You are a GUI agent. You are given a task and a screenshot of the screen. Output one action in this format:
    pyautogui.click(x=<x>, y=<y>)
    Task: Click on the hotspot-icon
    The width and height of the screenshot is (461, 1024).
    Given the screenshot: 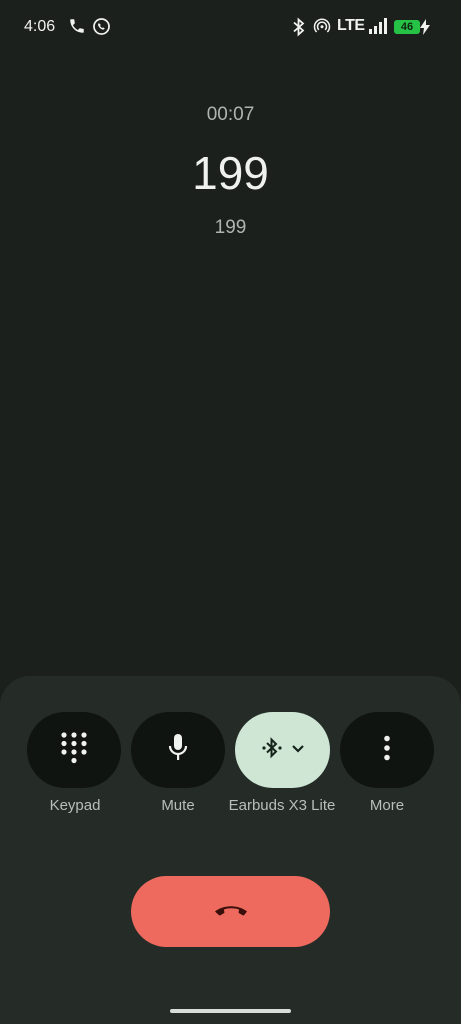 What is the action you would take?
    pyautogui.click(x=322, y=28)
    